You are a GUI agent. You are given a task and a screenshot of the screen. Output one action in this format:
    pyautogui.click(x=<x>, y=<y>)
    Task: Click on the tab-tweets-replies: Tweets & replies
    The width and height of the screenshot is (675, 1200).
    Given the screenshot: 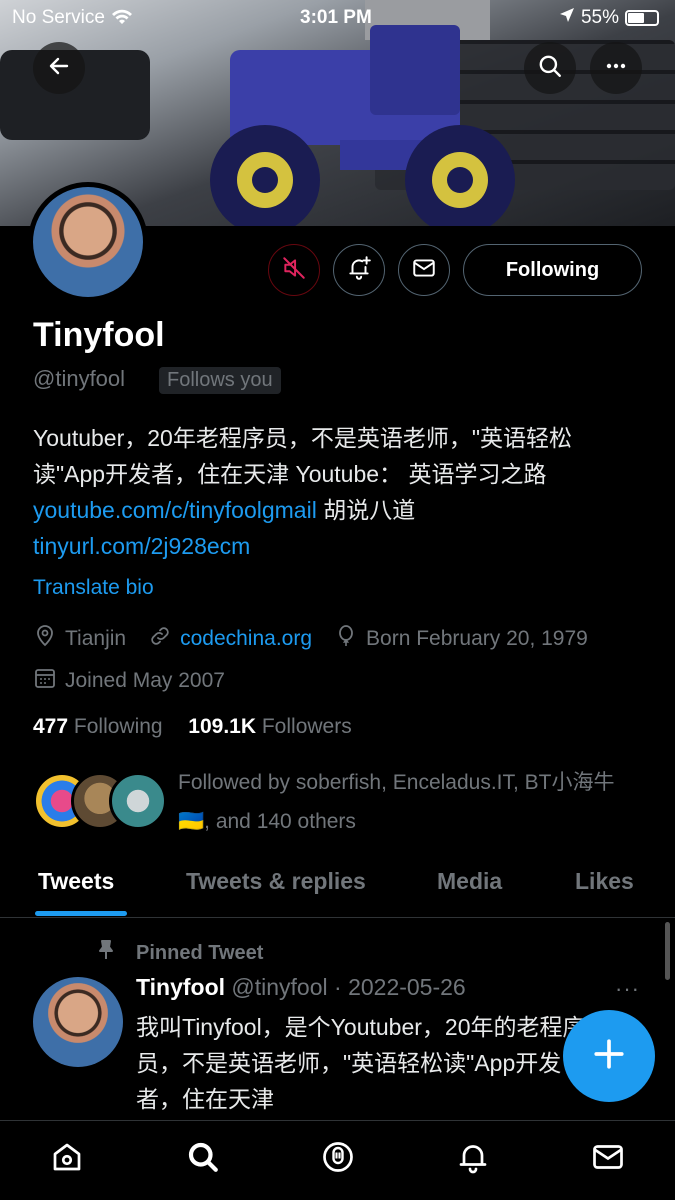 What is the action you would take?
    pyautogui.click(x=276, y=881)
    